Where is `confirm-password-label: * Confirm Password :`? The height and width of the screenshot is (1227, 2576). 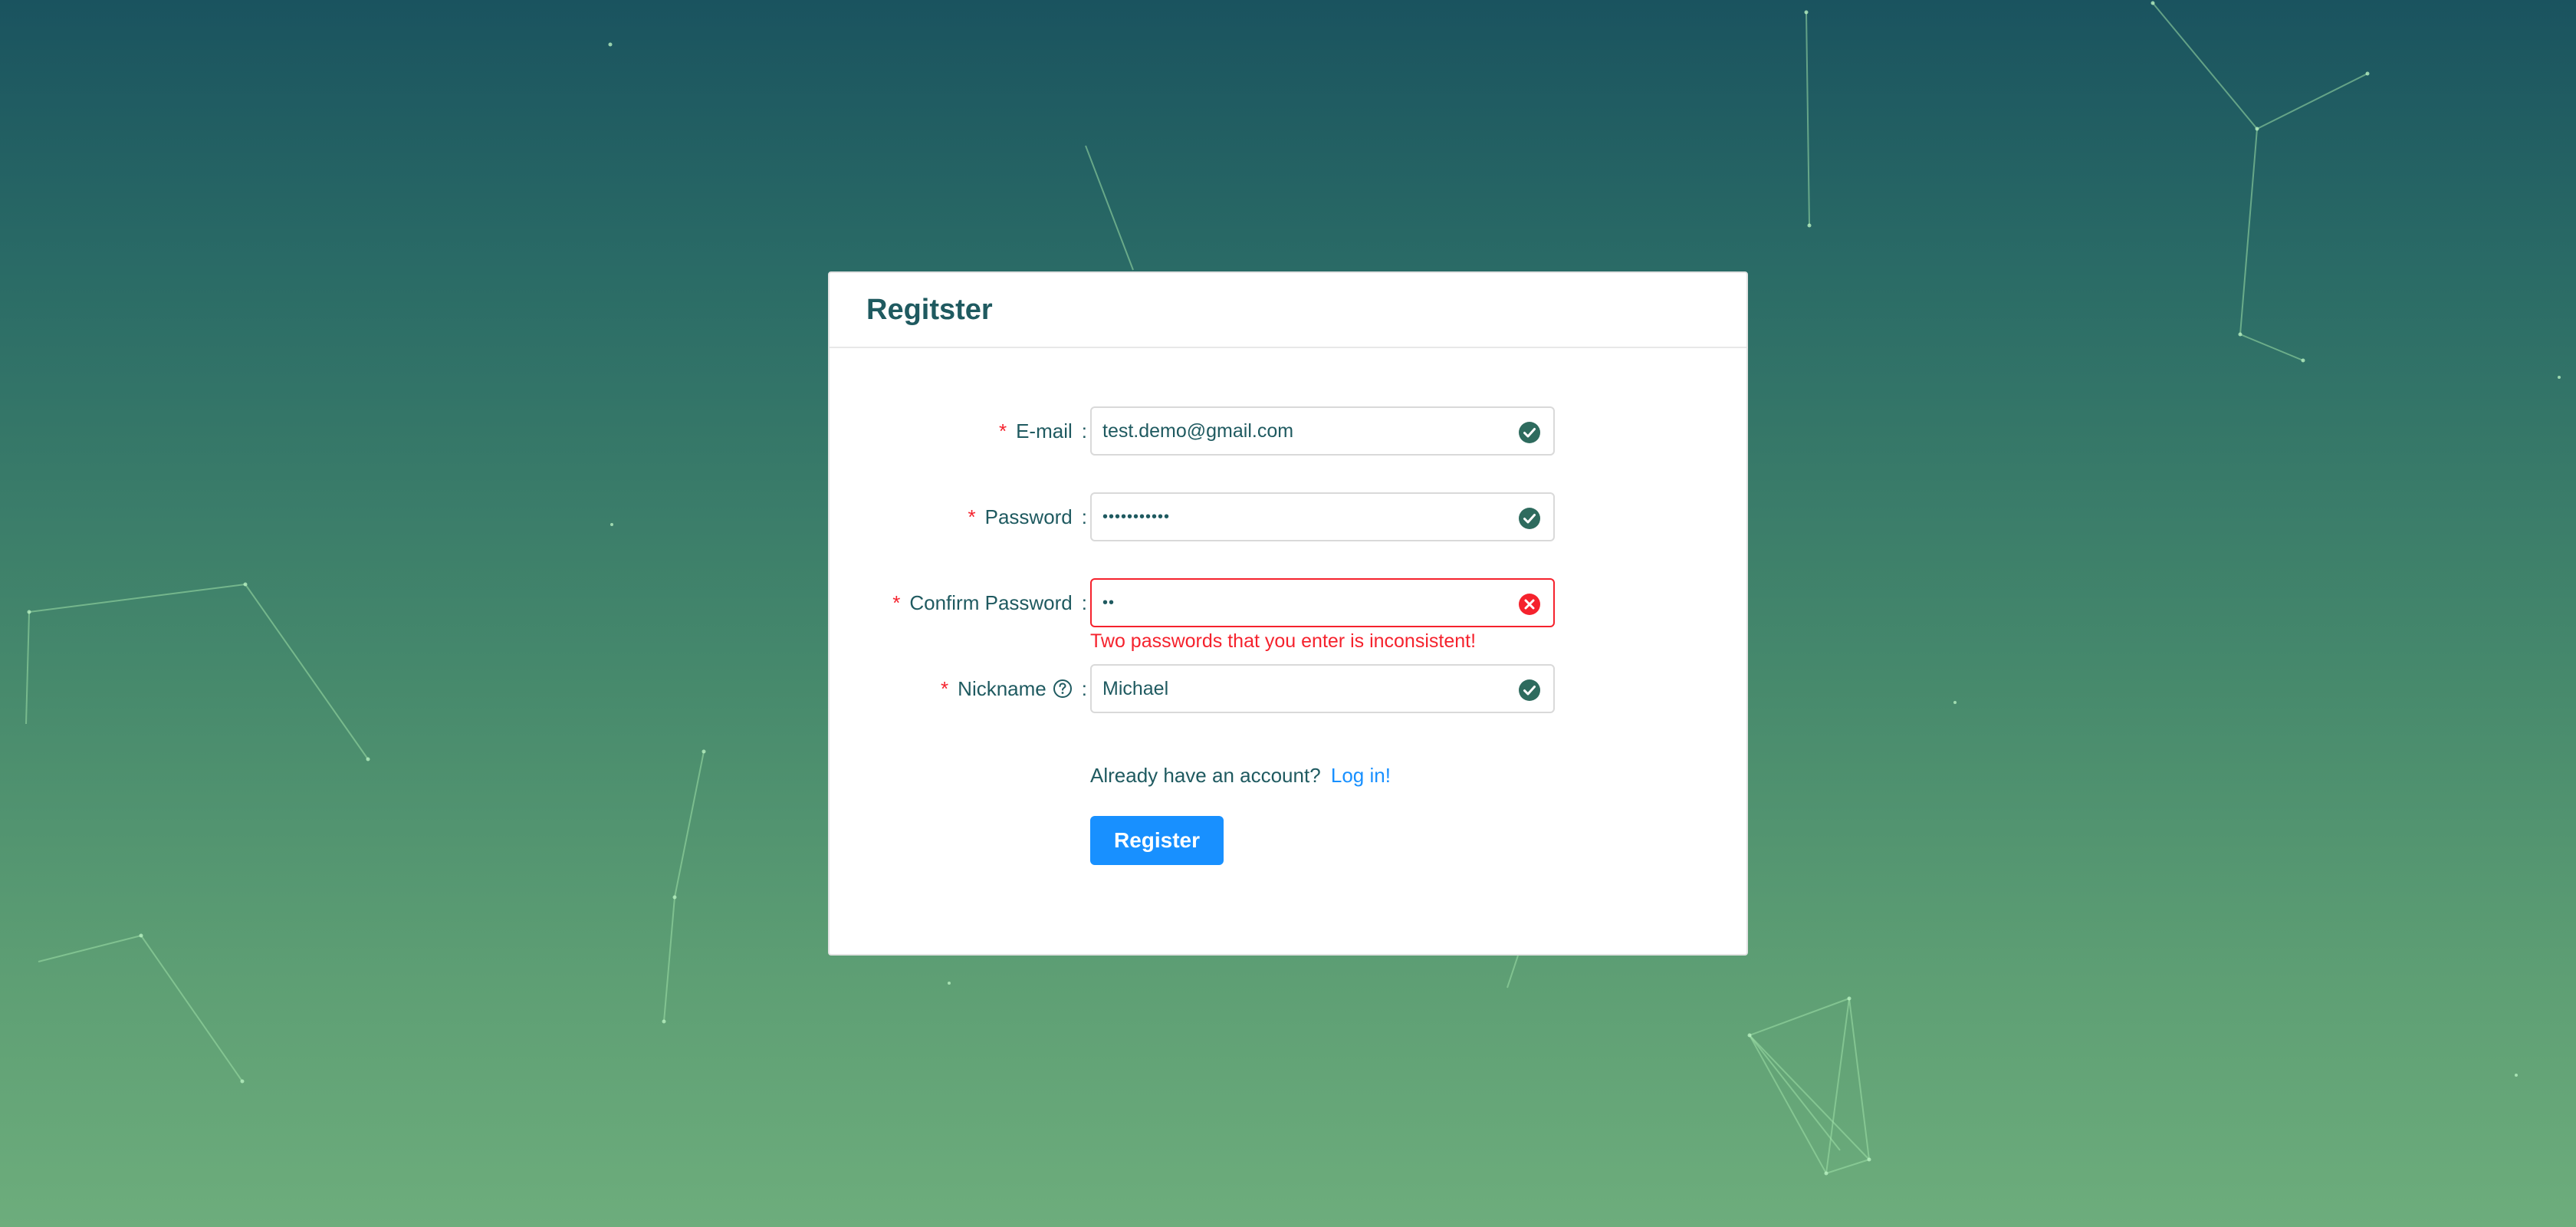
confirm-password-label: * Confirm Password : is located at coordinates (990, 602).